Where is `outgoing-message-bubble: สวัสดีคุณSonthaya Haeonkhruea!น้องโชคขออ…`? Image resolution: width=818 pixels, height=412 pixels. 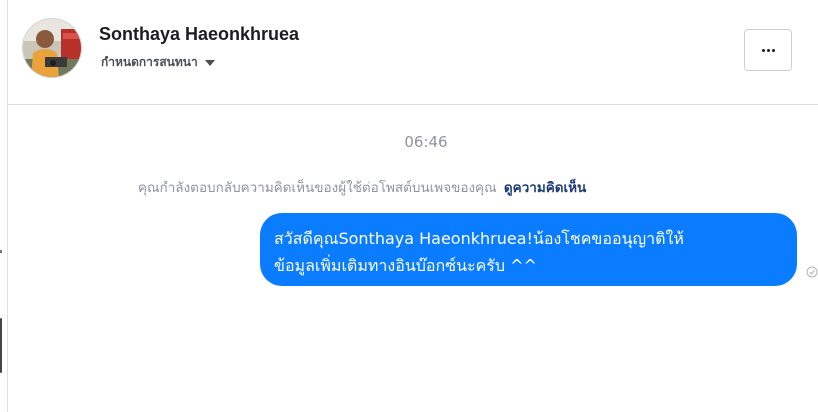
outgoing-message-bubble: สวัสดีคุณSonthaya Haeonkhruea!น้องโชคขออ… is located at coordinates (528, 249).